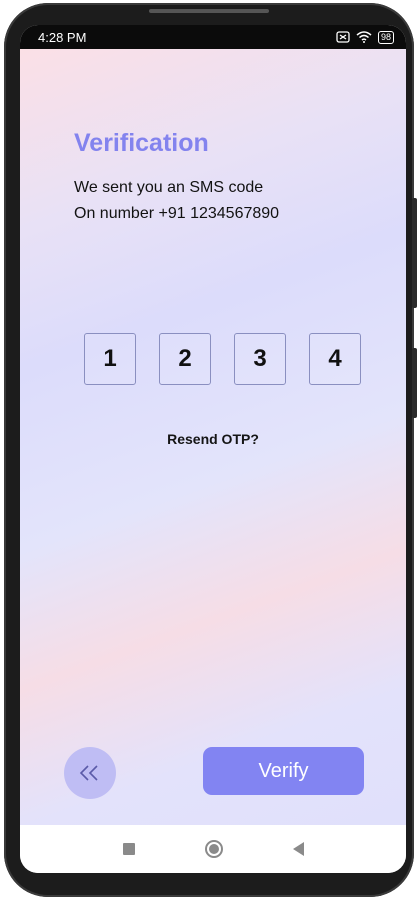  Describe the element at coordinates (185, 359) in the screenshot. I see `otp-digit-2: 2` at that location.